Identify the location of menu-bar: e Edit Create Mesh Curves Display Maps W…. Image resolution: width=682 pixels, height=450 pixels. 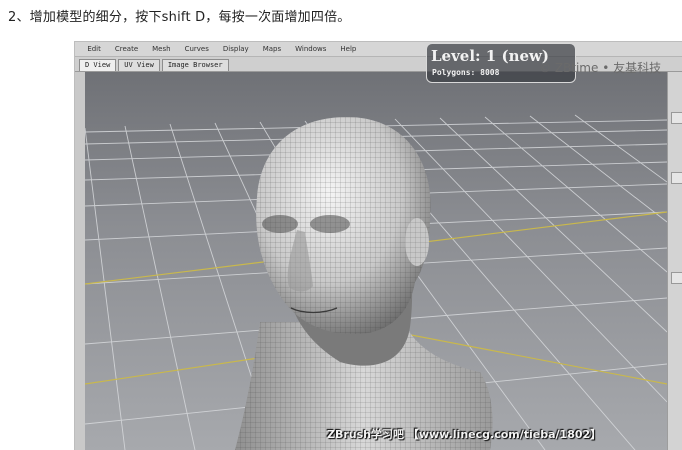
(378, 49).